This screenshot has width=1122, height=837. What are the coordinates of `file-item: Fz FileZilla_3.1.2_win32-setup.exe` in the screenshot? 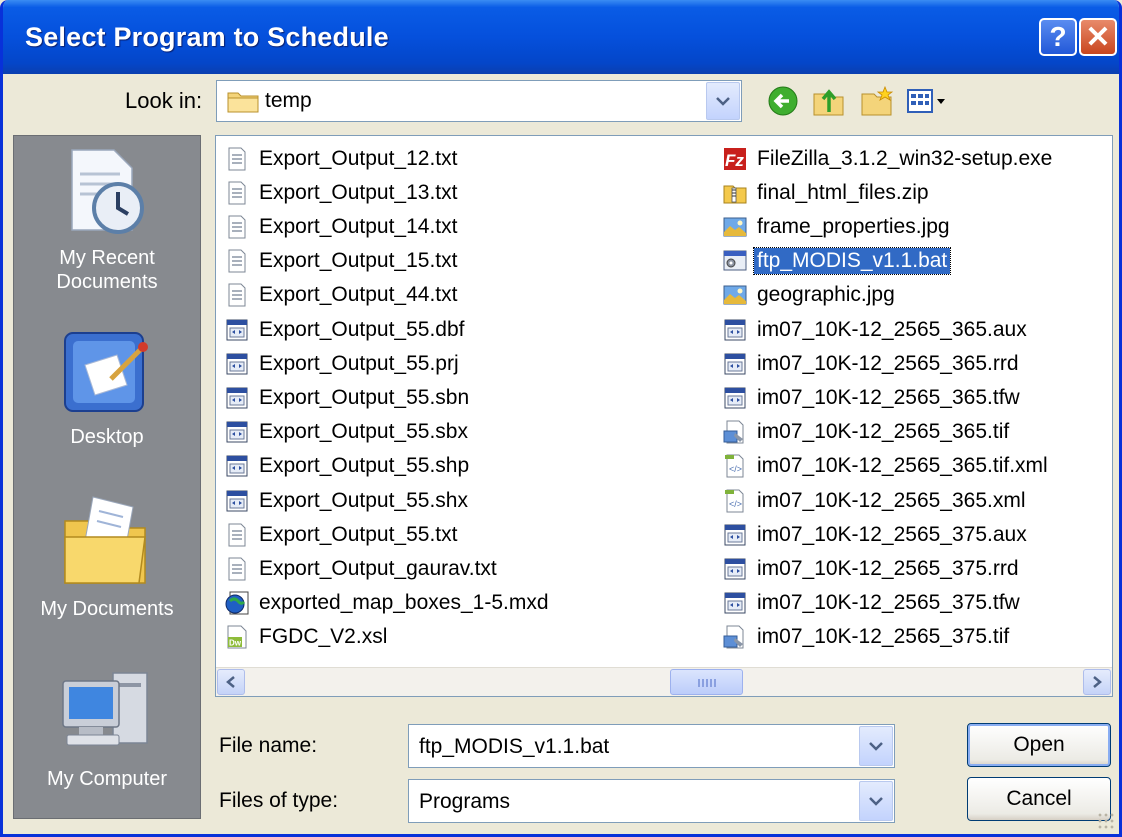 It's located at (888, 158).